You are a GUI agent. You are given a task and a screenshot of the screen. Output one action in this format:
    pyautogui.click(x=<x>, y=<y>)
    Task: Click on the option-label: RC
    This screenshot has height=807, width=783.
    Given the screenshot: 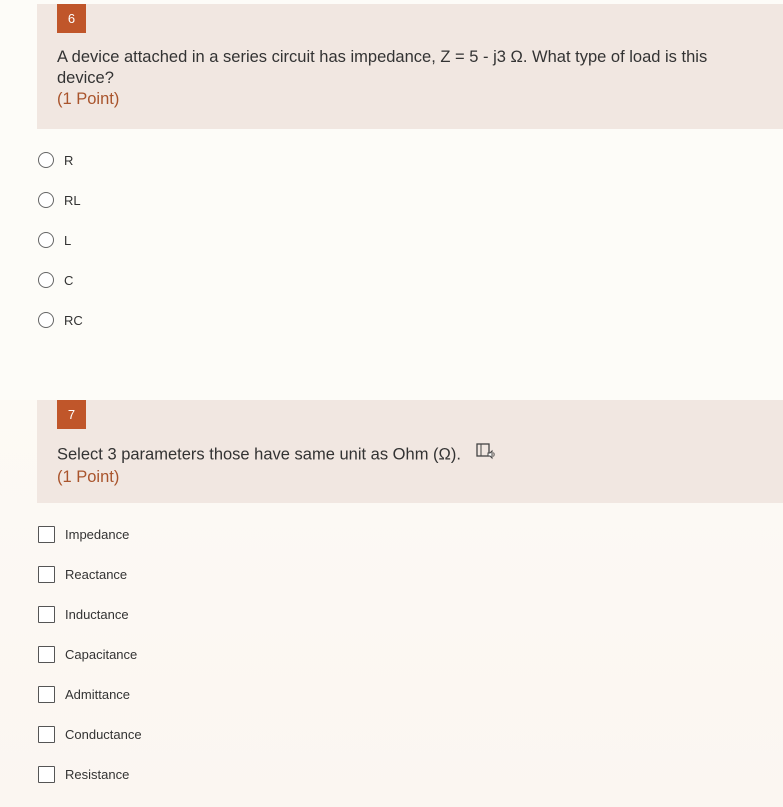 What is the action you would take?
    pyautogui.click(x=73, y=320)
    